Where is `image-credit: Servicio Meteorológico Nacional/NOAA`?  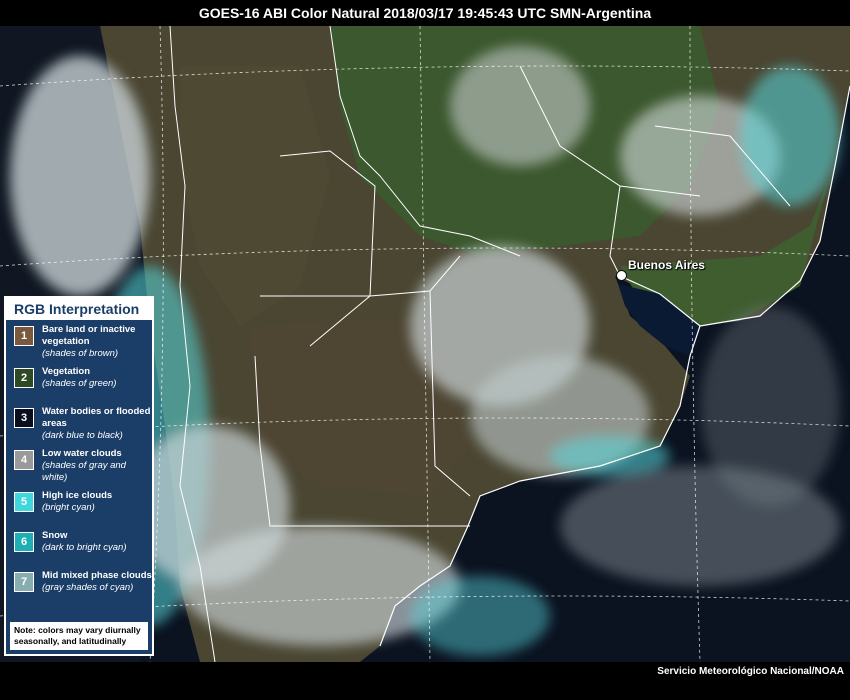 image-credit: Servicio Meteorológico Nacional/NOAA is located at coordinates (750, 671).